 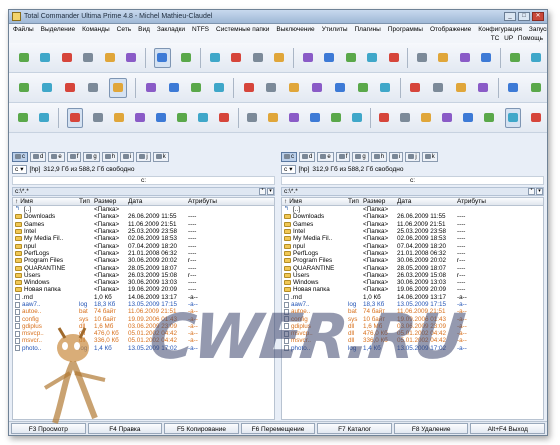 I want to click on menu-item: Отображение, so click(x=450, y=29).